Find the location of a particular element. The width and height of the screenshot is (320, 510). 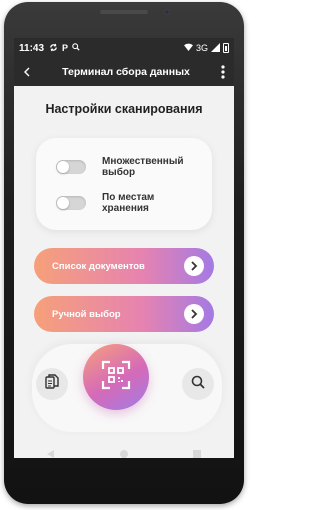

manual-selection-label: Ручной выбор is located at coordinates (86, 314).